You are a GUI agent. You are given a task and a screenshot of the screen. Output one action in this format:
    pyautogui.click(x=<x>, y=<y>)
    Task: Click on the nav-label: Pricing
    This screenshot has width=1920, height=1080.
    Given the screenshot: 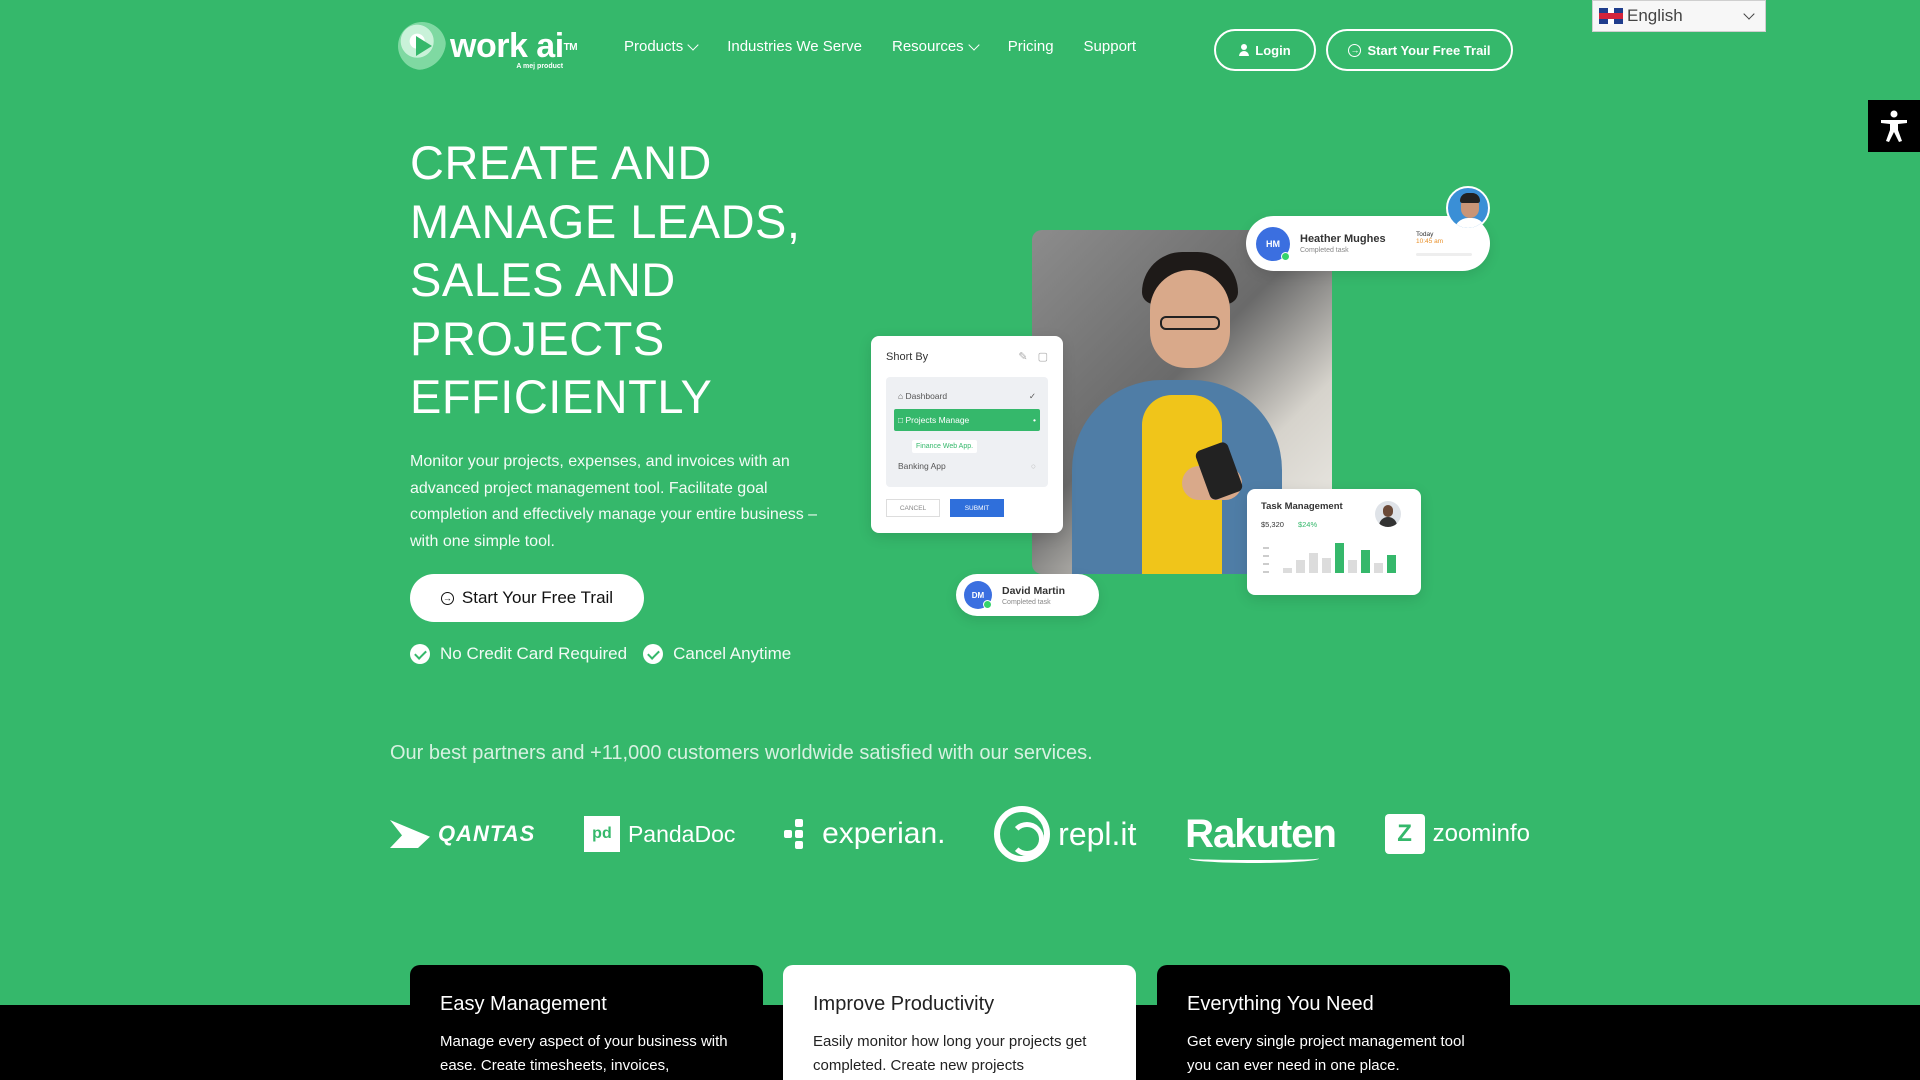 What is the action you would take?
    pyautogui.click(x=1030, y=46)
    